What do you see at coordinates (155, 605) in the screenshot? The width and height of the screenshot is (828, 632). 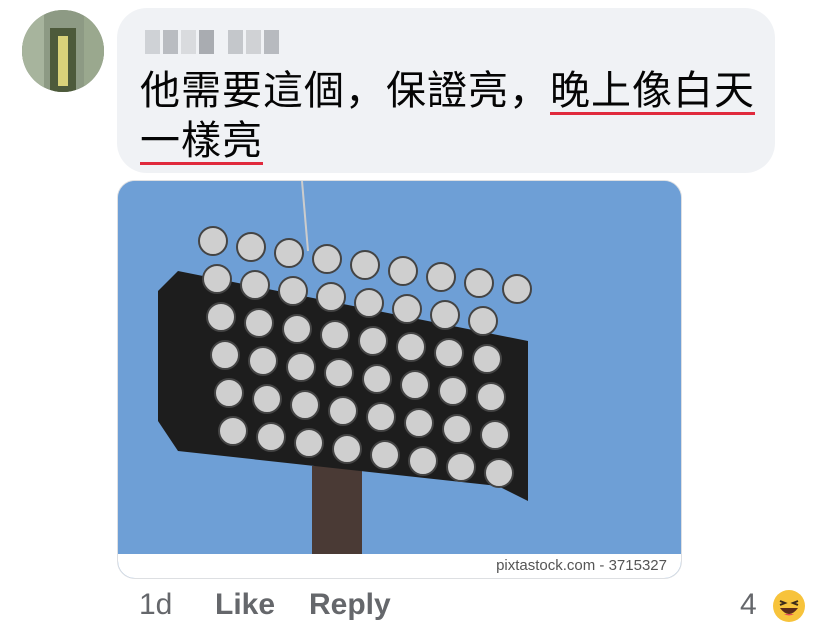 I see `timestamp: 1d` at bounding box center [155, 605].